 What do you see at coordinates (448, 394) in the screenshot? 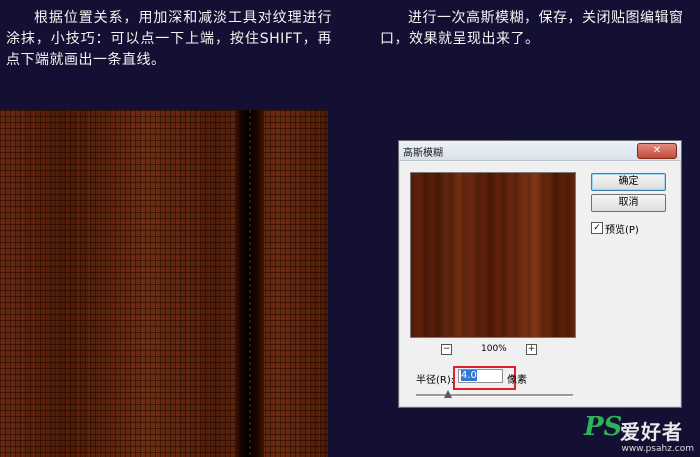
I see `radius-slider-thumb` at bounding box center [448, 394].